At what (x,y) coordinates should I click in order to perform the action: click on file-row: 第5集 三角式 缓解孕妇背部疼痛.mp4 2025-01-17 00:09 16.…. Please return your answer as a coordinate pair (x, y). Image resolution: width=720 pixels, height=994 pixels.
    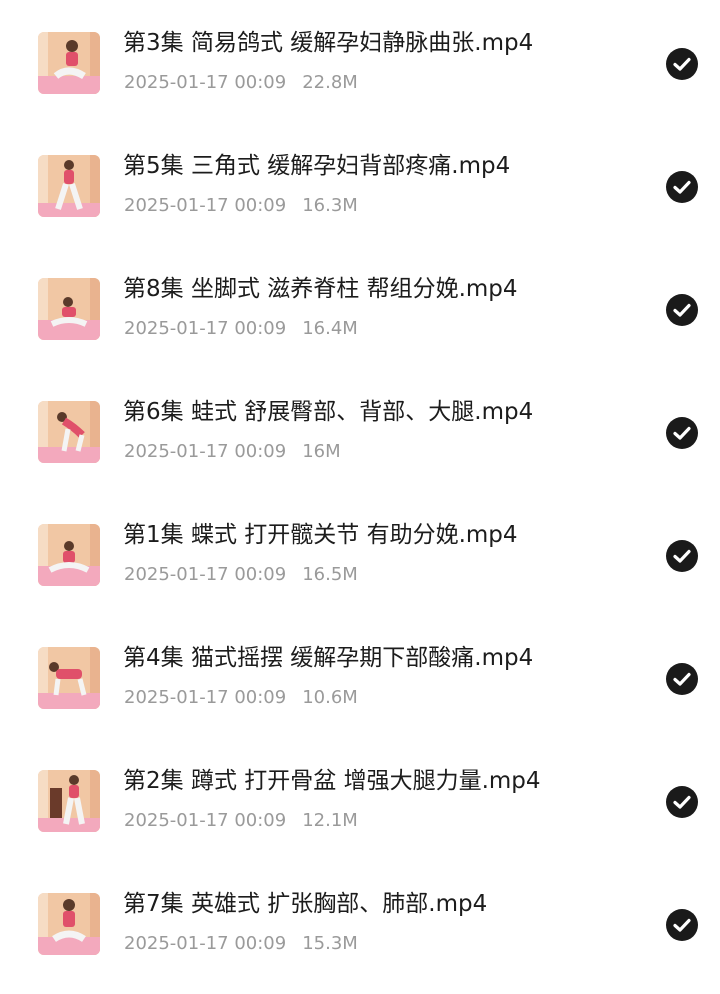
    Looking at the image, I should click on (360, 194).